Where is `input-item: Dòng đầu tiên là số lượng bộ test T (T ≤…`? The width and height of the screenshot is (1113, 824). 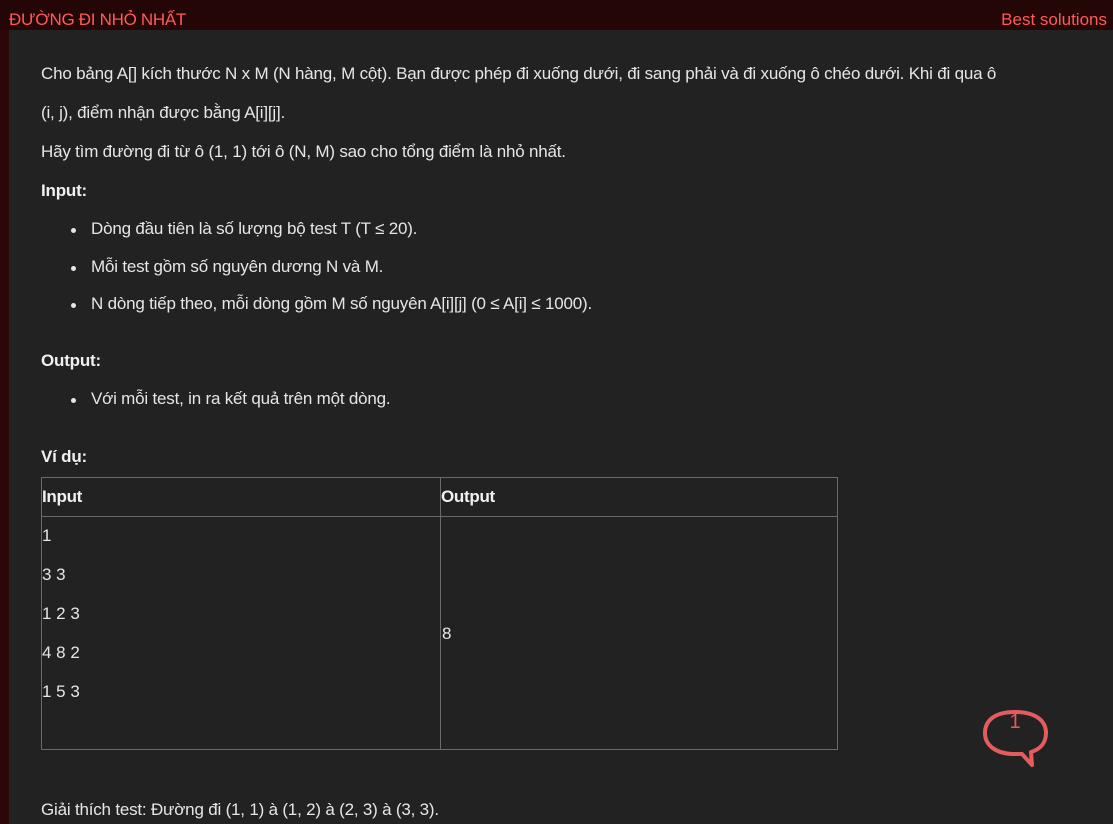
input-item: Dòng đầu tiên là số lượng bộ test T (T ≤… is located at coordinates (254, 228).